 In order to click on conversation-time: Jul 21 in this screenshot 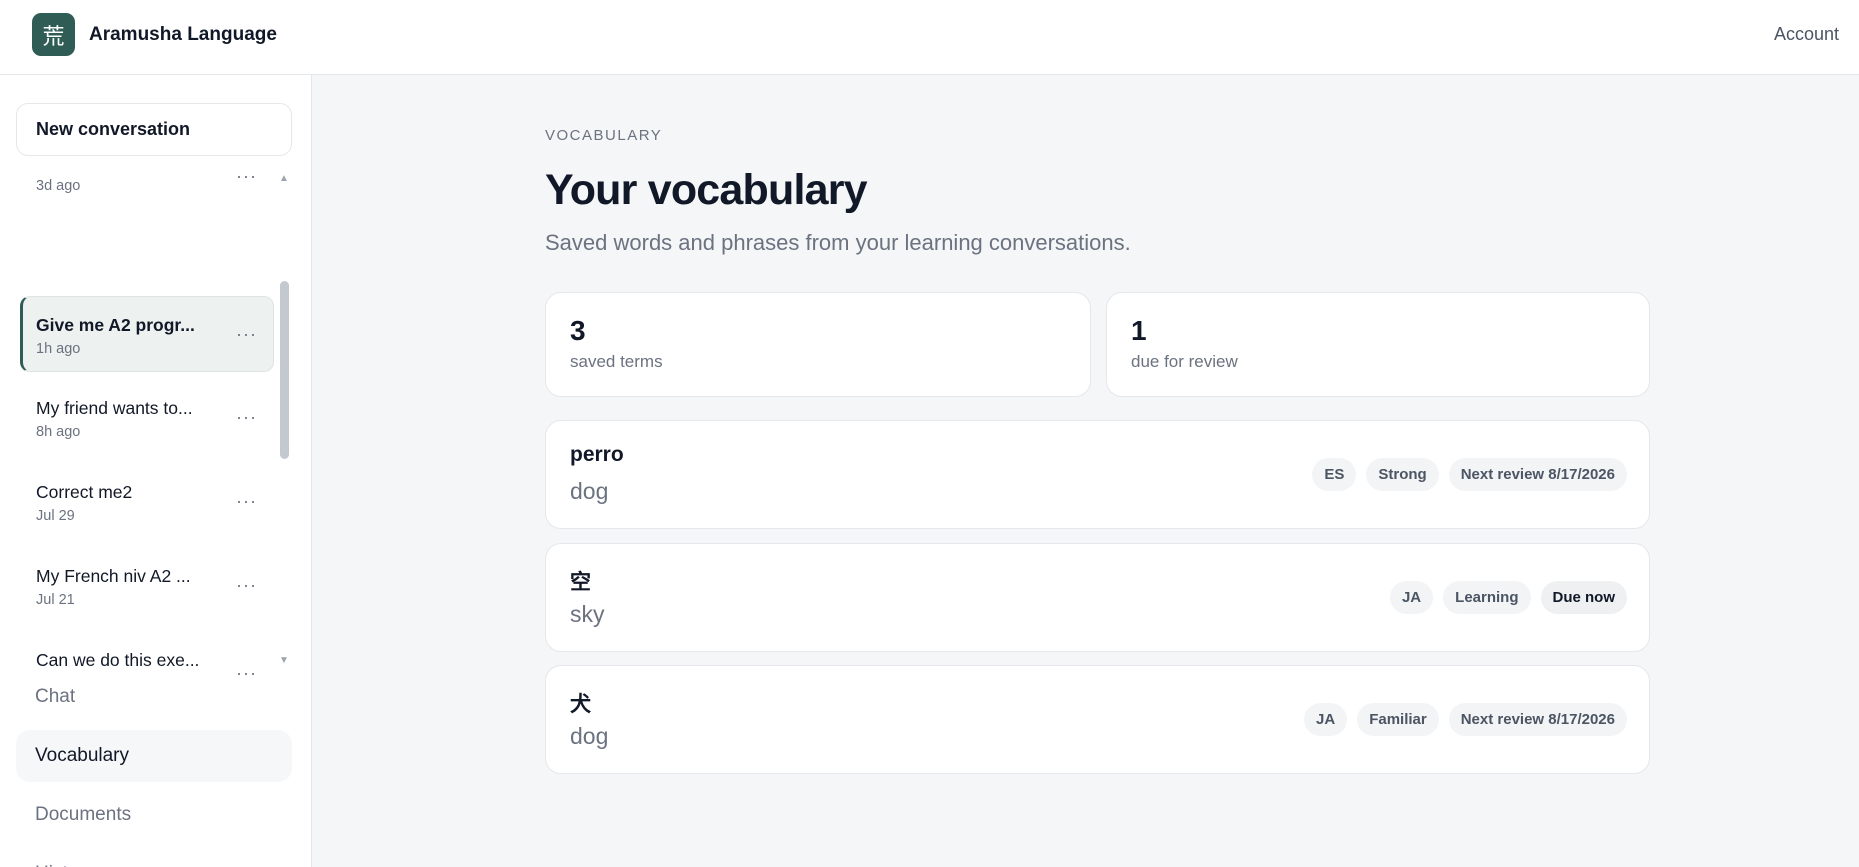, I will do `click(55, 600)`.